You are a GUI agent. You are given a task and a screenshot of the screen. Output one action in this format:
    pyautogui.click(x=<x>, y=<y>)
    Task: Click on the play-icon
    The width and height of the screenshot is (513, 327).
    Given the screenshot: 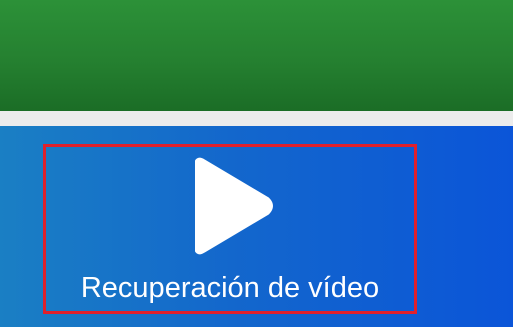 What is the action you would take?
    pyautogui.click(x=234, y=206)
    